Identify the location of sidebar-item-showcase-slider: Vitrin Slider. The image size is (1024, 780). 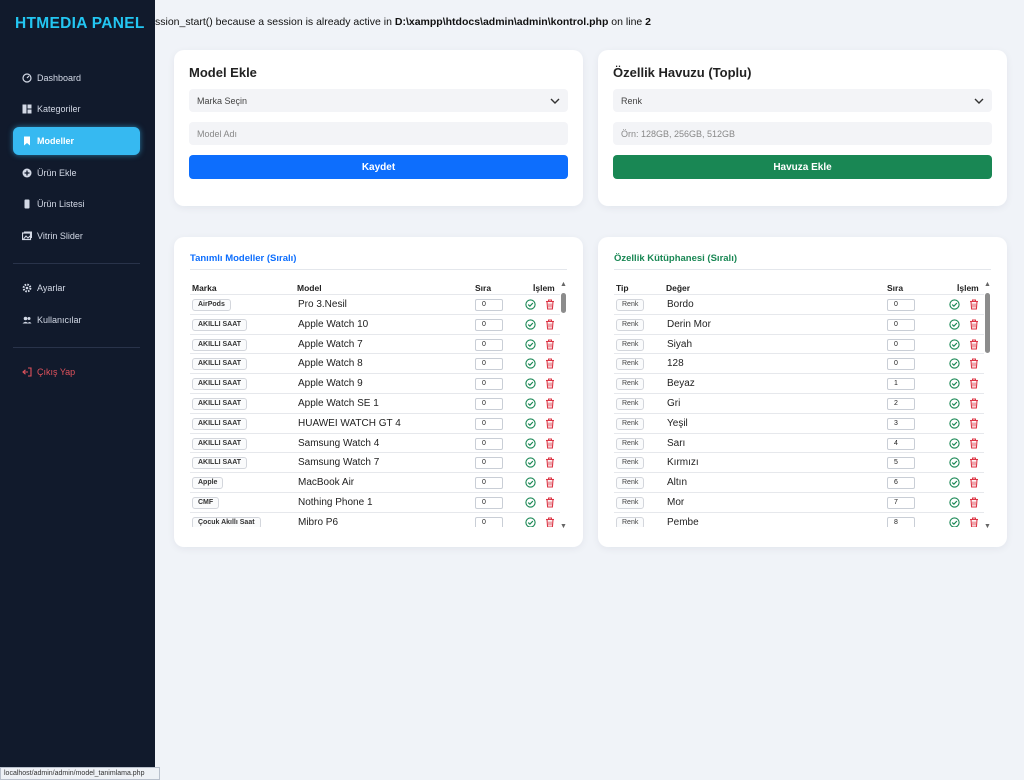
(76, 236).